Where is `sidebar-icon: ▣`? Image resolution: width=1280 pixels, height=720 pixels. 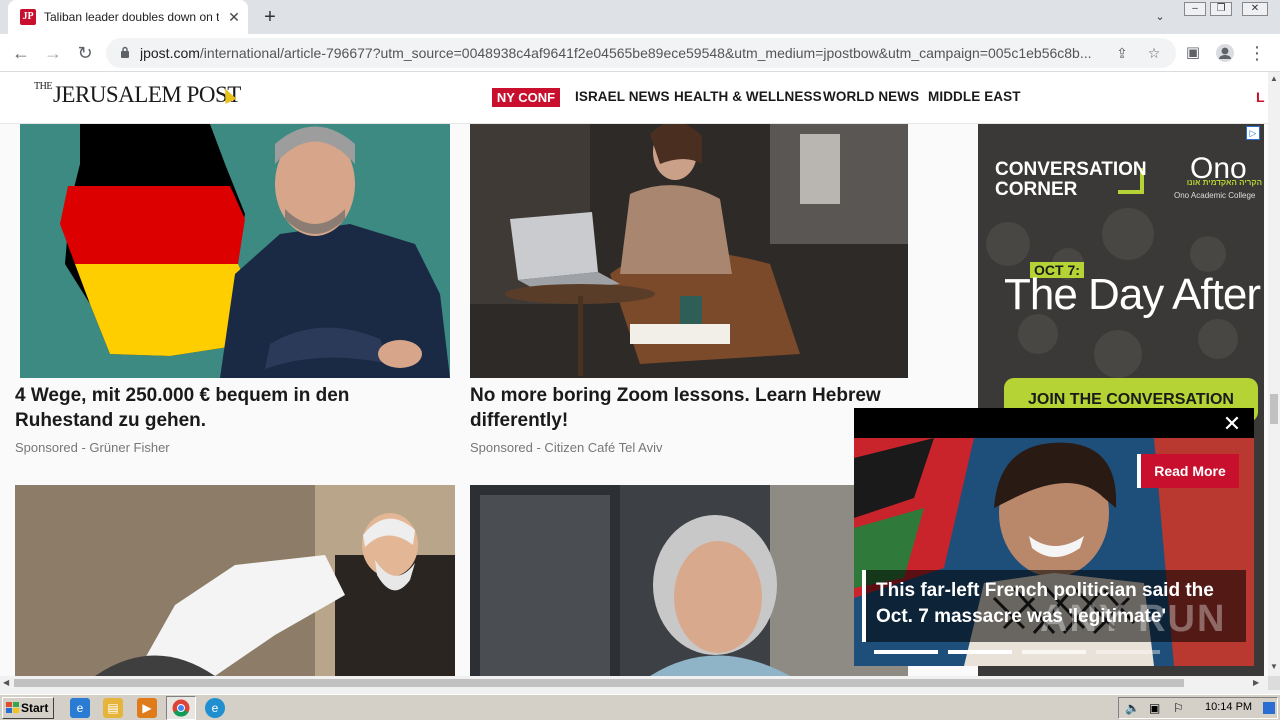 sidebar-icon: ▣ is located at coordinates (1193, 53).